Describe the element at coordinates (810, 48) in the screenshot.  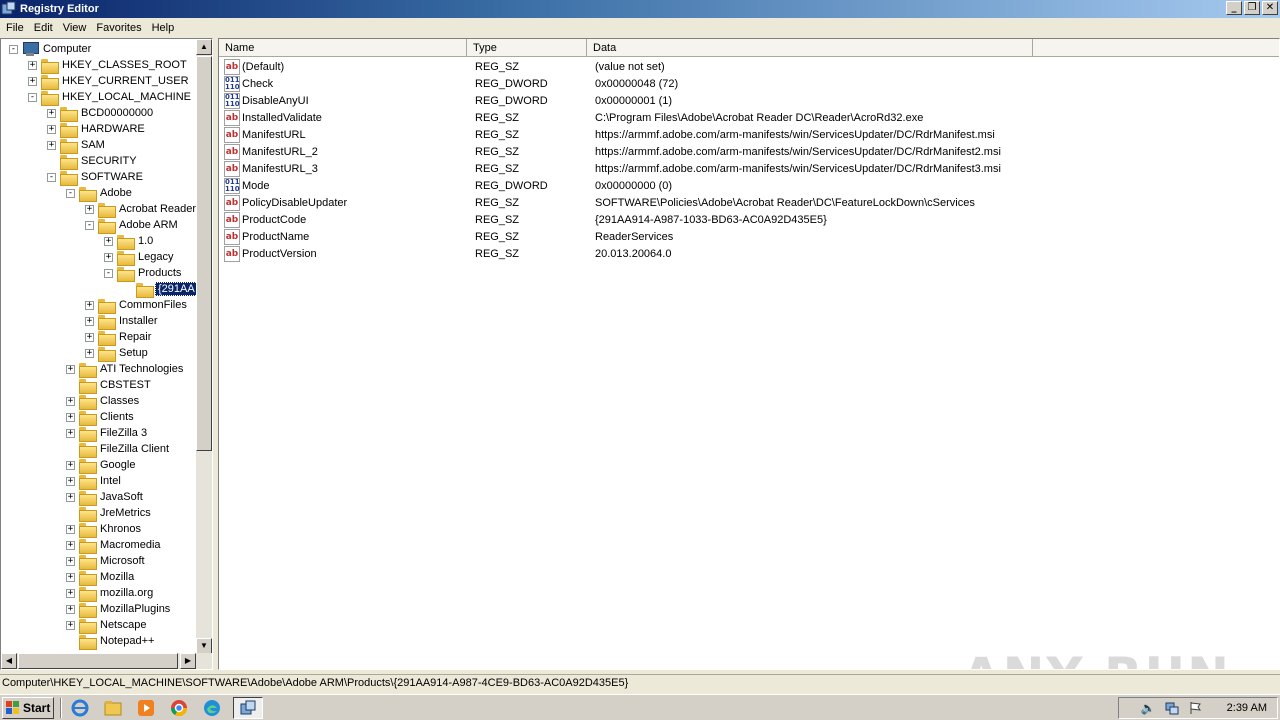
I see `column-header-data: Data` at that location.